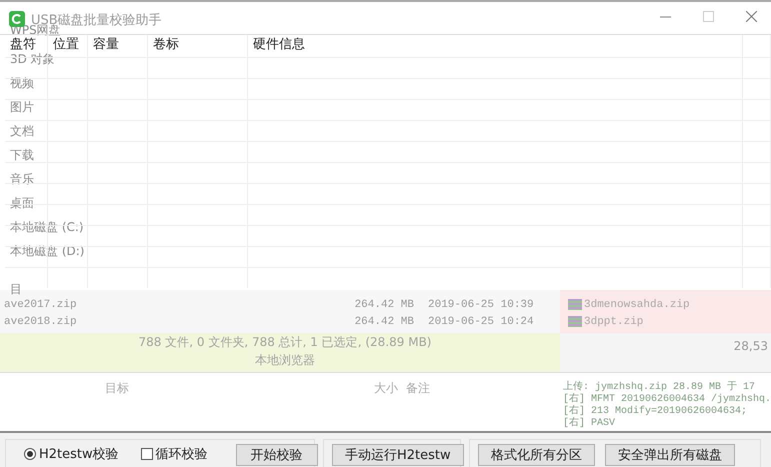 This screenshot has width=771, height=467. What do you see at coordinates (117, 388) in the screenshot?
I see `column-header: 目标` at bounding box center [117, 388].